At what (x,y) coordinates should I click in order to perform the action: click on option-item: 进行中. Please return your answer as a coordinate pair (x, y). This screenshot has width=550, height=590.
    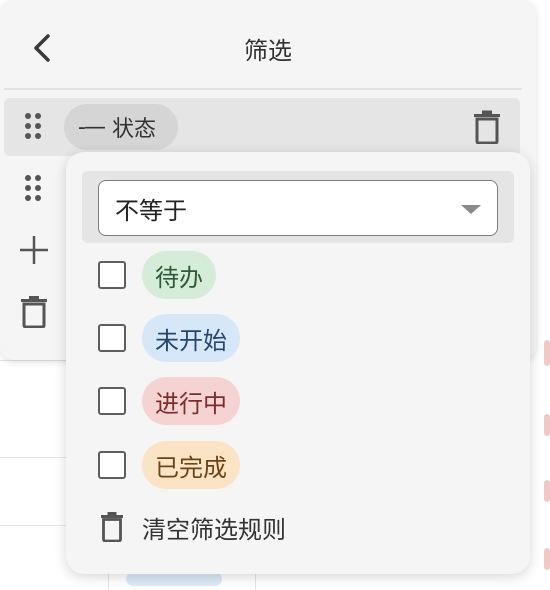
    Looking at the image, I should click on (169, 401).